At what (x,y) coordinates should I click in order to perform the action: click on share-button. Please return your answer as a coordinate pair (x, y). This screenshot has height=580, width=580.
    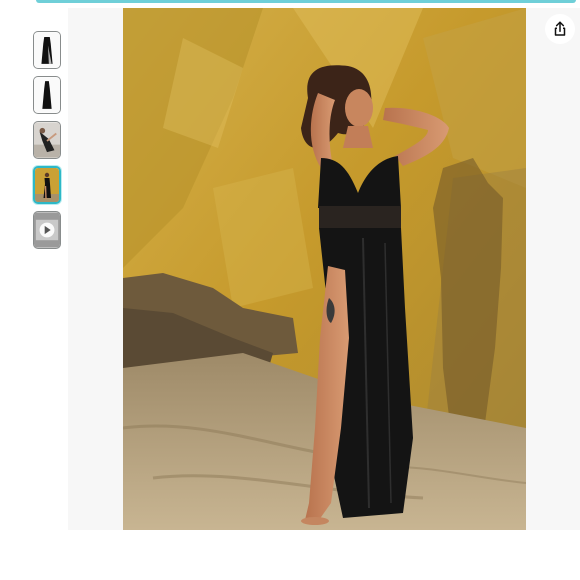
    Looking at the image, I should click on (560, 29).